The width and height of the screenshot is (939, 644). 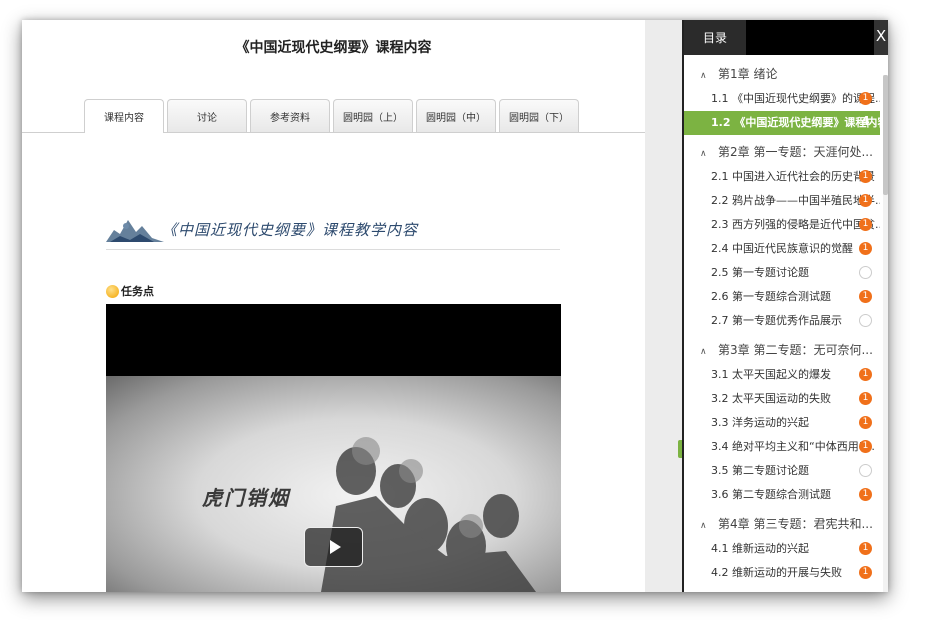 I want to click on tab-course-content: 课程内容, so click(x=124, y=116).